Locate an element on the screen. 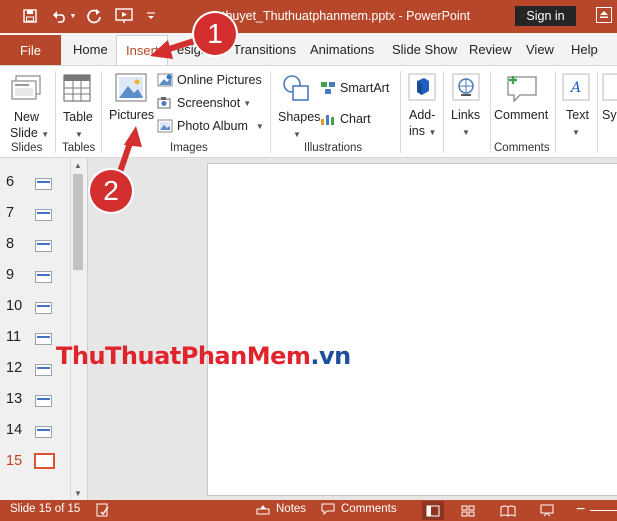 The image size is (617, 521). photo-album-label: Photo Album is located at coordinates (212, 126).